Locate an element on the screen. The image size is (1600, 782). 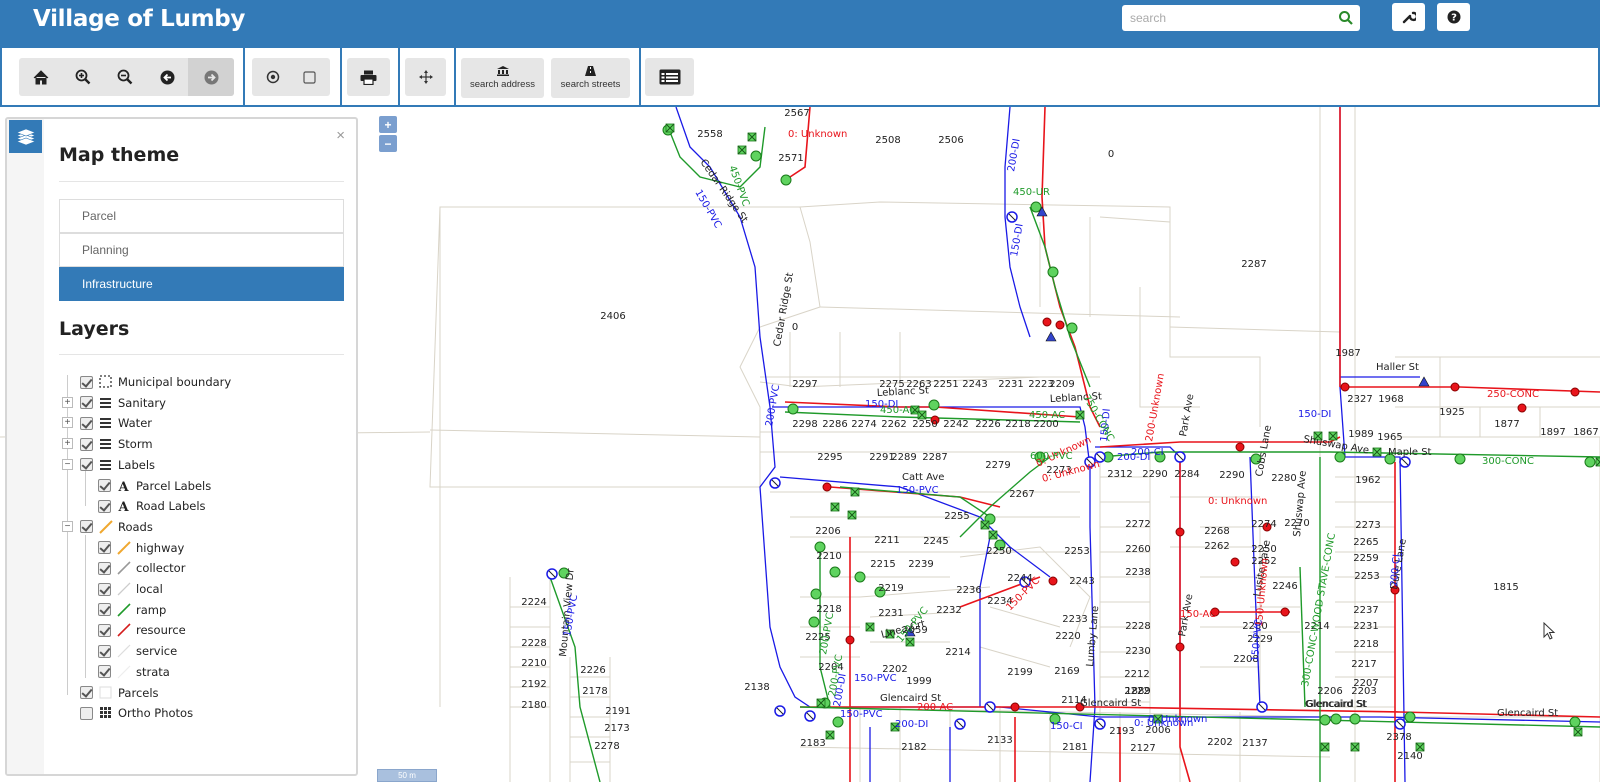
layers-toggle-button is located at coordinates (25, 136).